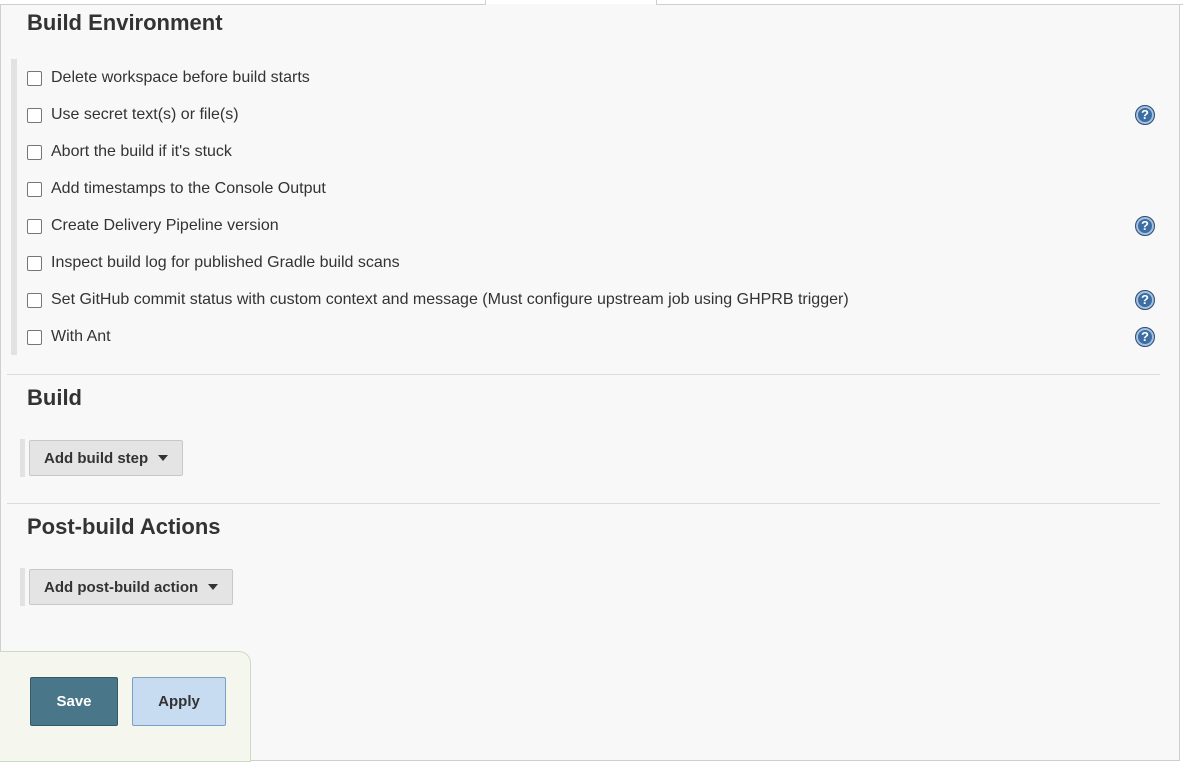  I want to click on tab-border-right, so click(919, 4).